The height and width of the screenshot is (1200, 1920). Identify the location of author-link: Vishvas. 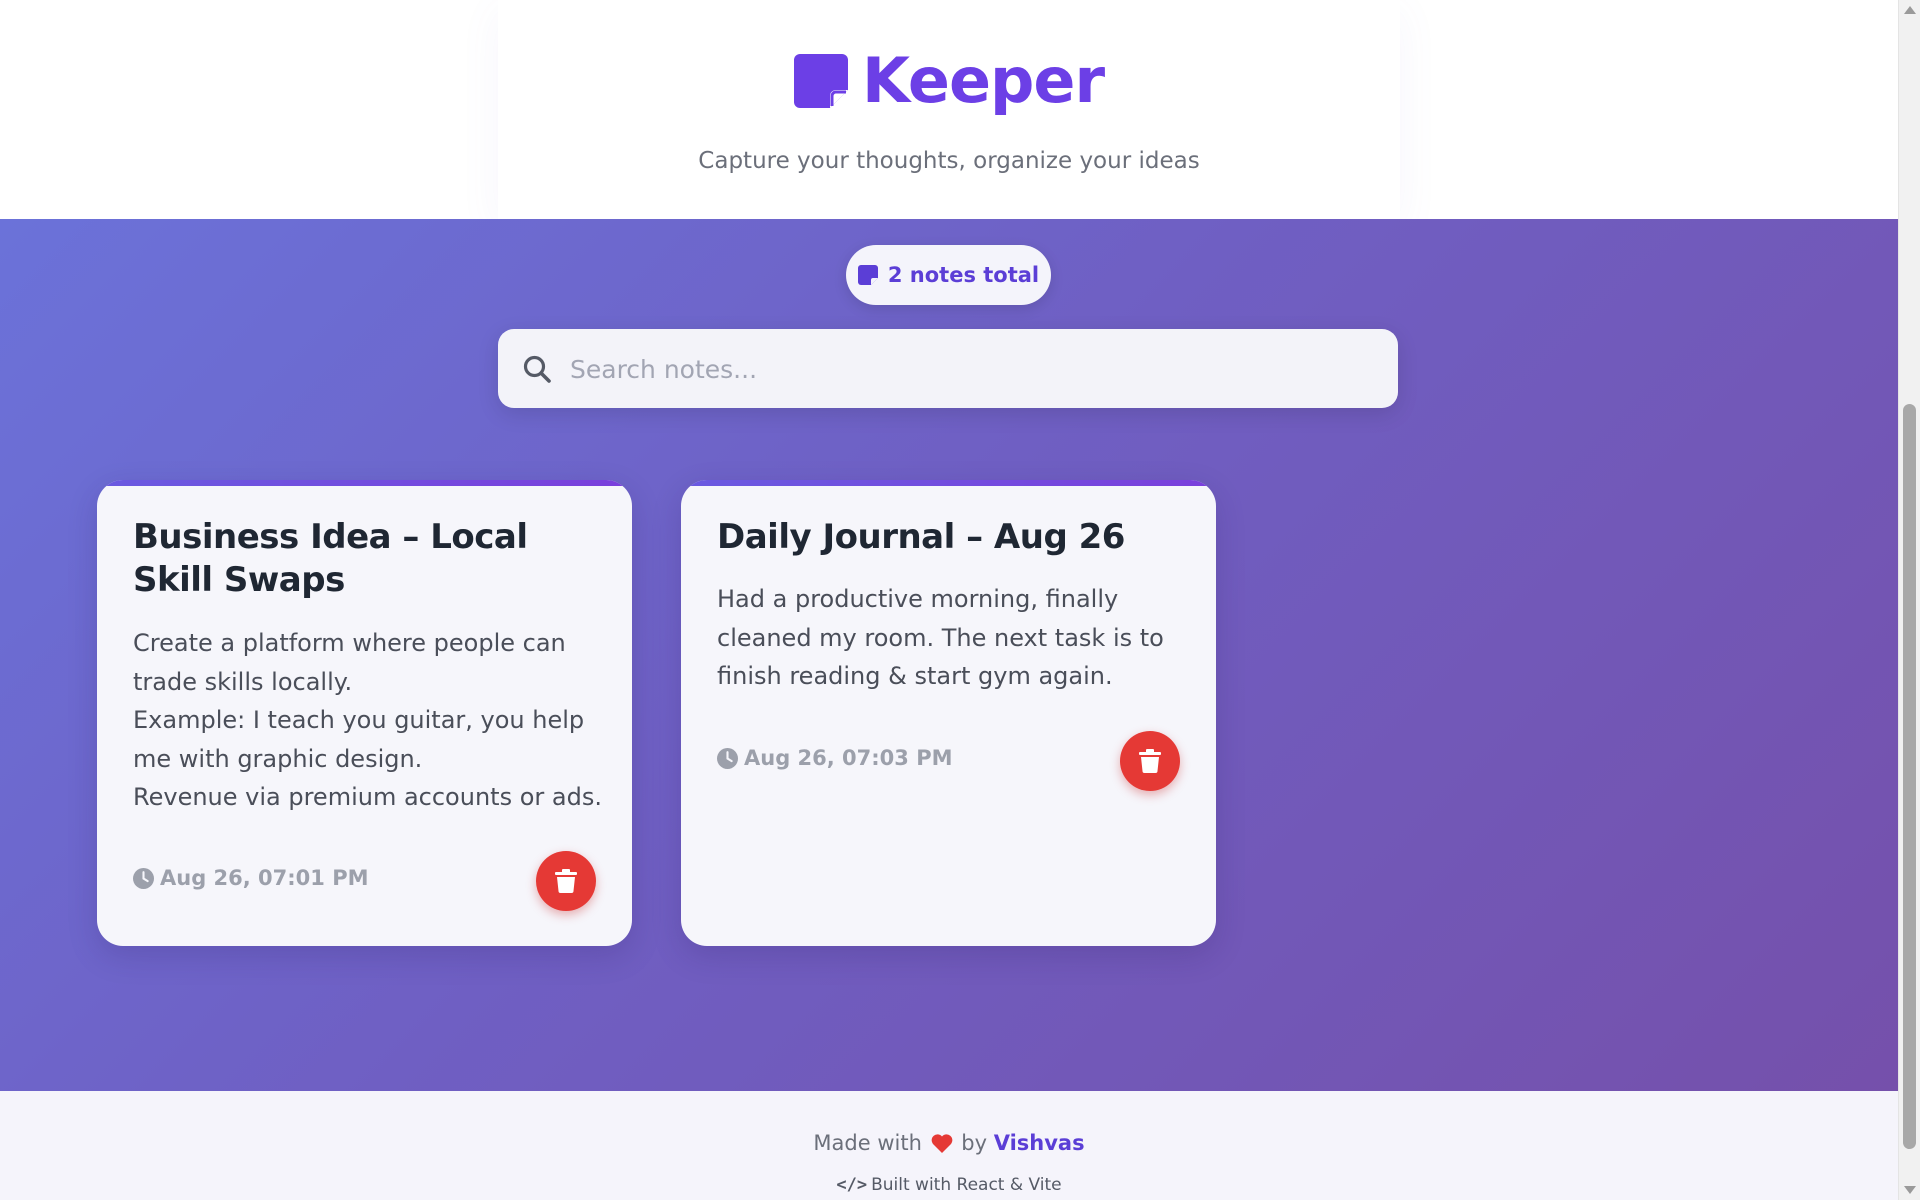
(1039, 1143).